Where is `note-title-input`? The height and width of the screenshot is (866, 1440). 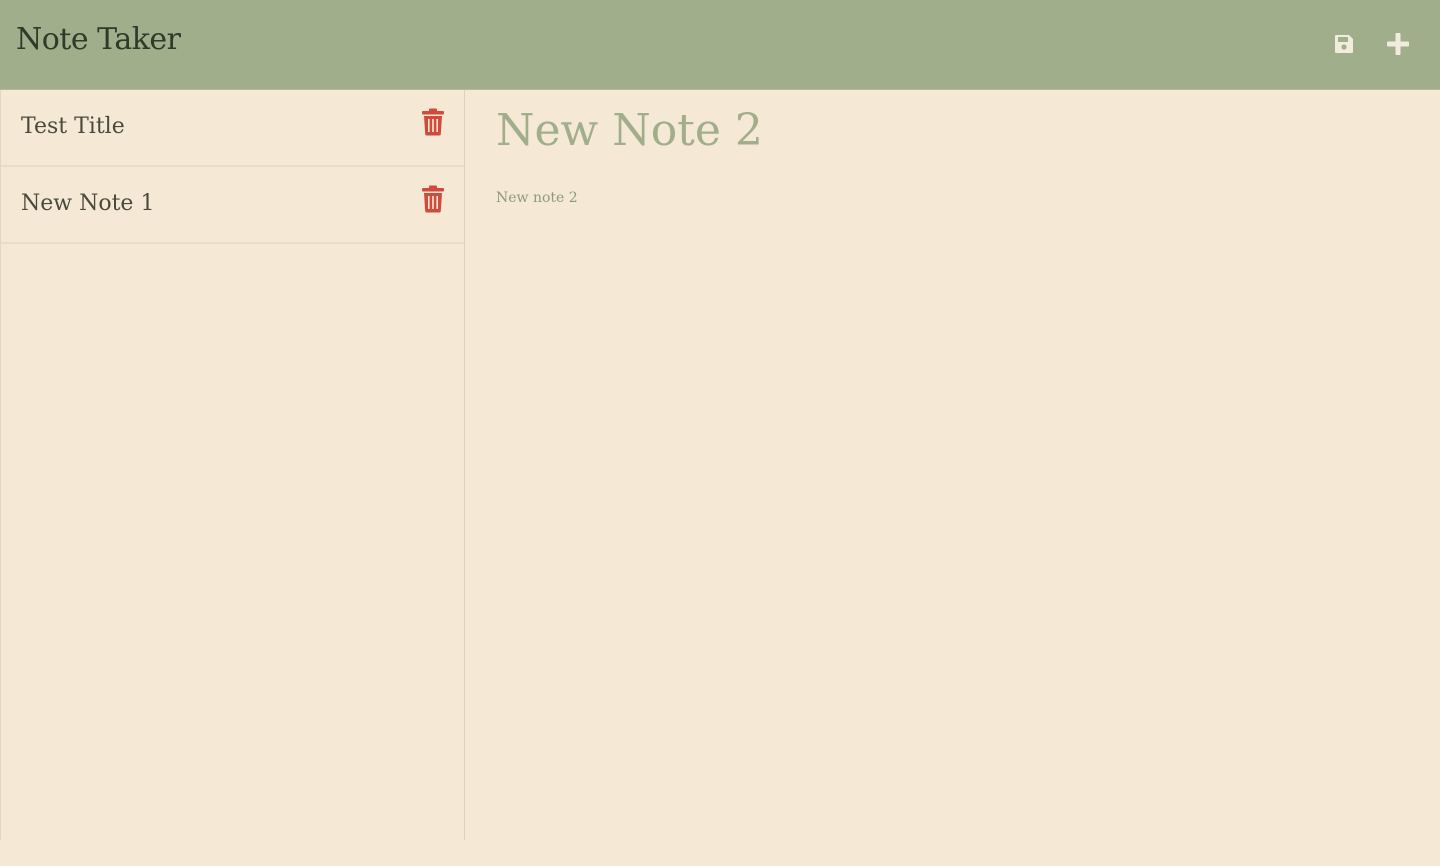 note-title-input is located at coordinates (946, 131).